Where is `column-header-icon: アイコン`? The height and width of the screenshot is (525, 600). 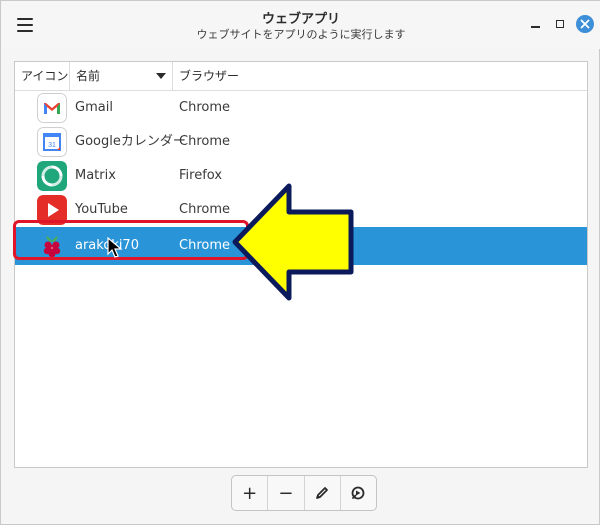
column-header-icon: アイコン is located at coordinates (42, 76).